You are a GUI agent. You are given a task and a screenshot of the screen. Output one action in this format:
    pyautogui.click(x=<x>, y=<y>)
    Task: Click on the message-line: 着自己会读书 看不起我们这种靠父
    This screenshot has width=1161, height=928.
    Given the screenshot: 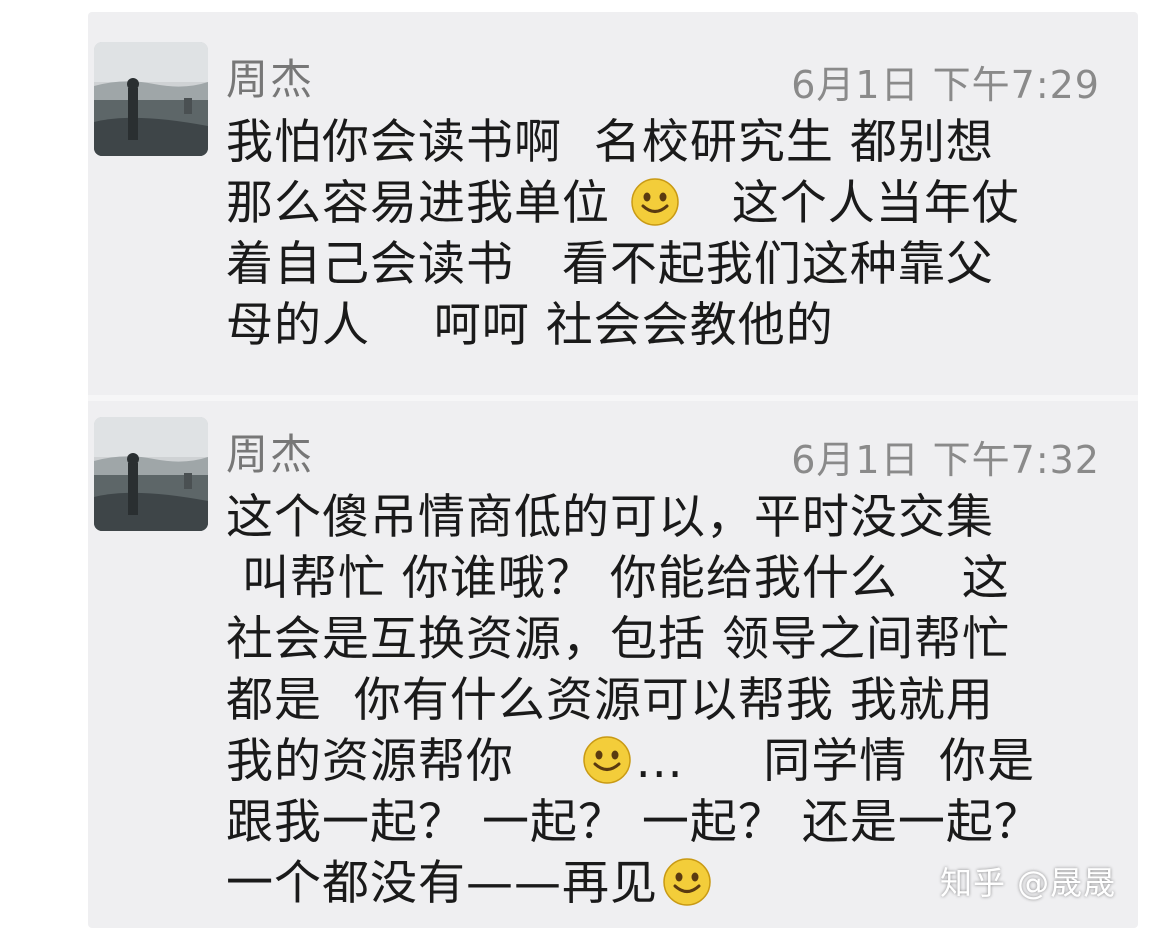 What is the action you would take?
    pyautogui.click(x=666, y=264)
    